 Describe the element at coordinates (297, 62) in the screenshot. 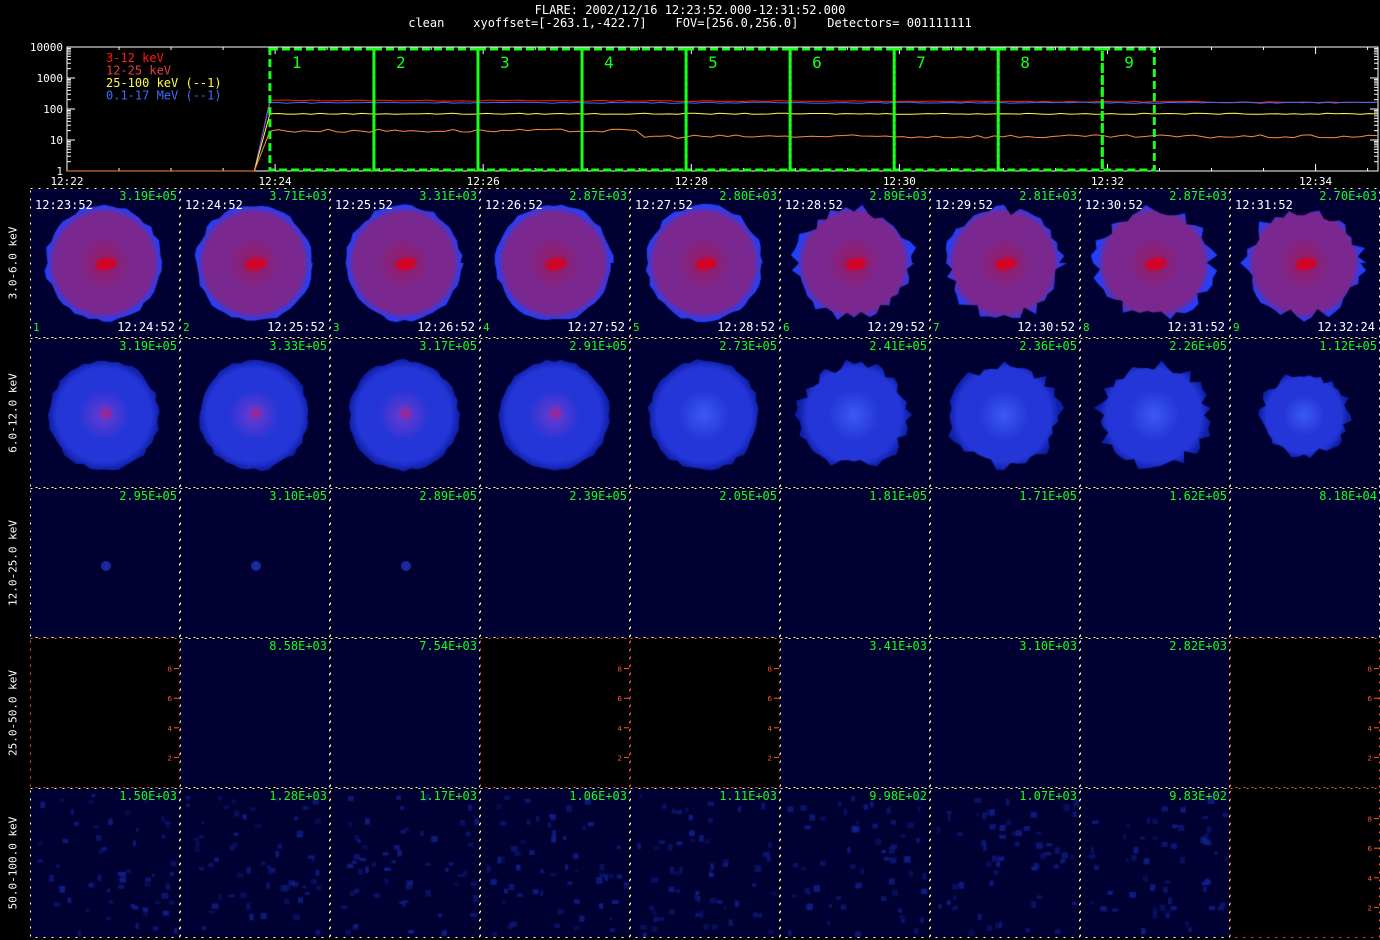

I see `interval-label: 1` at that location.